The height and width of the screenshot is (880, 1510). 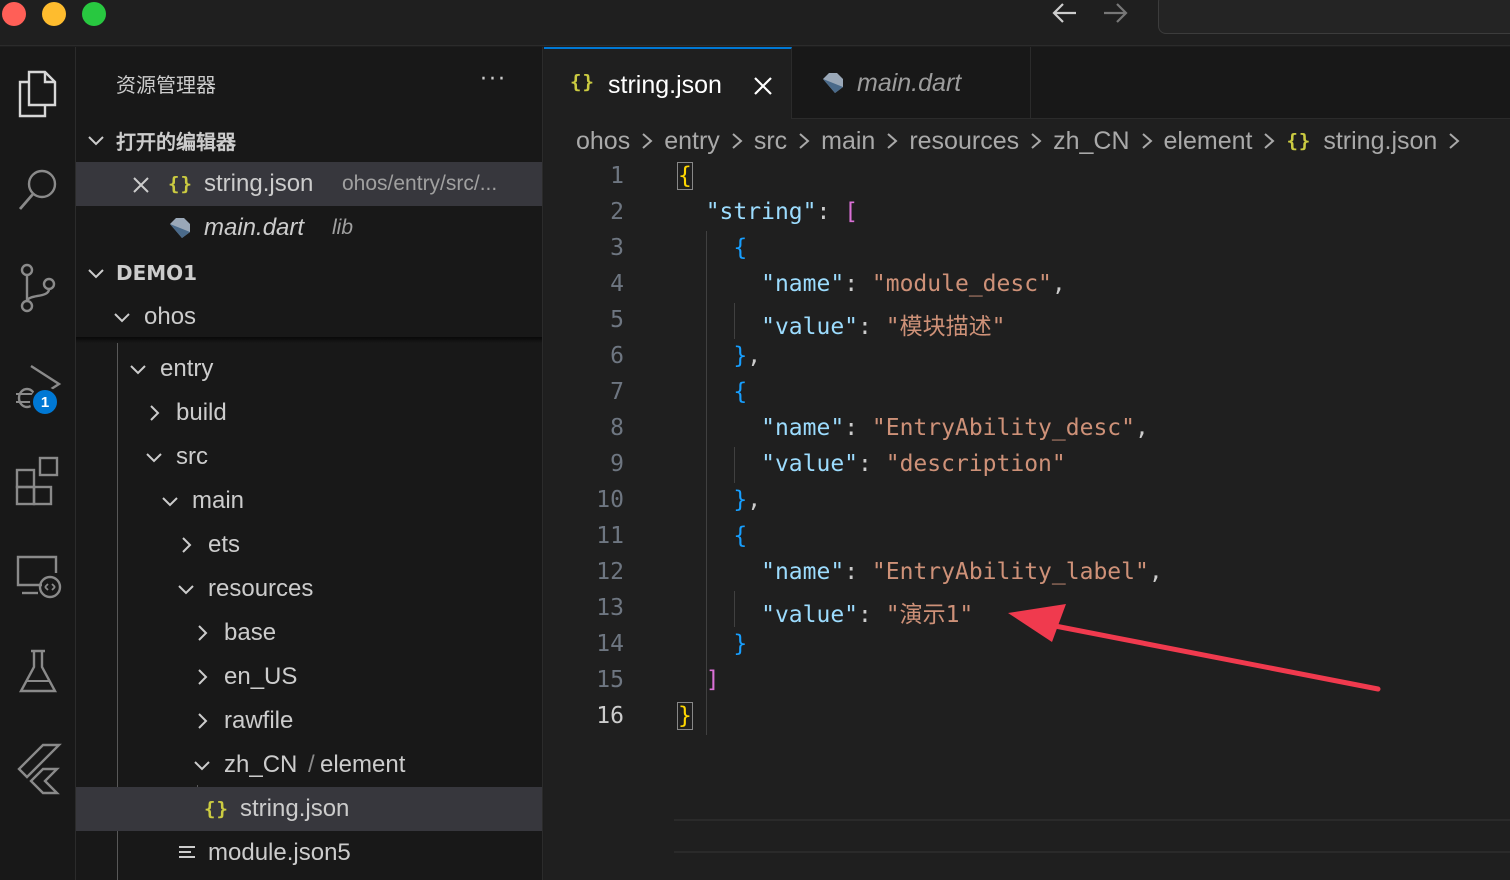 What do you see at coordinates (94, 14) in the screenshot?
I see `maximize-window-button` at bounding box center [94, 14].